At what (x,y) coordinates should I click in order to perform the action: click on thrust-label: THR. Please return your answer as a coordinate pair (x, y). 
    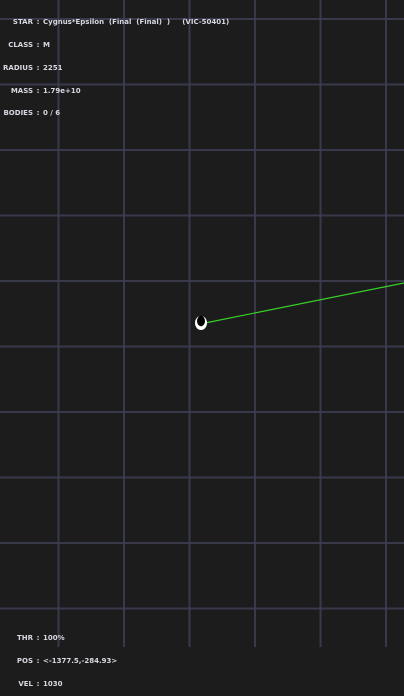
    Looking at the image, I should click on (24, 638).